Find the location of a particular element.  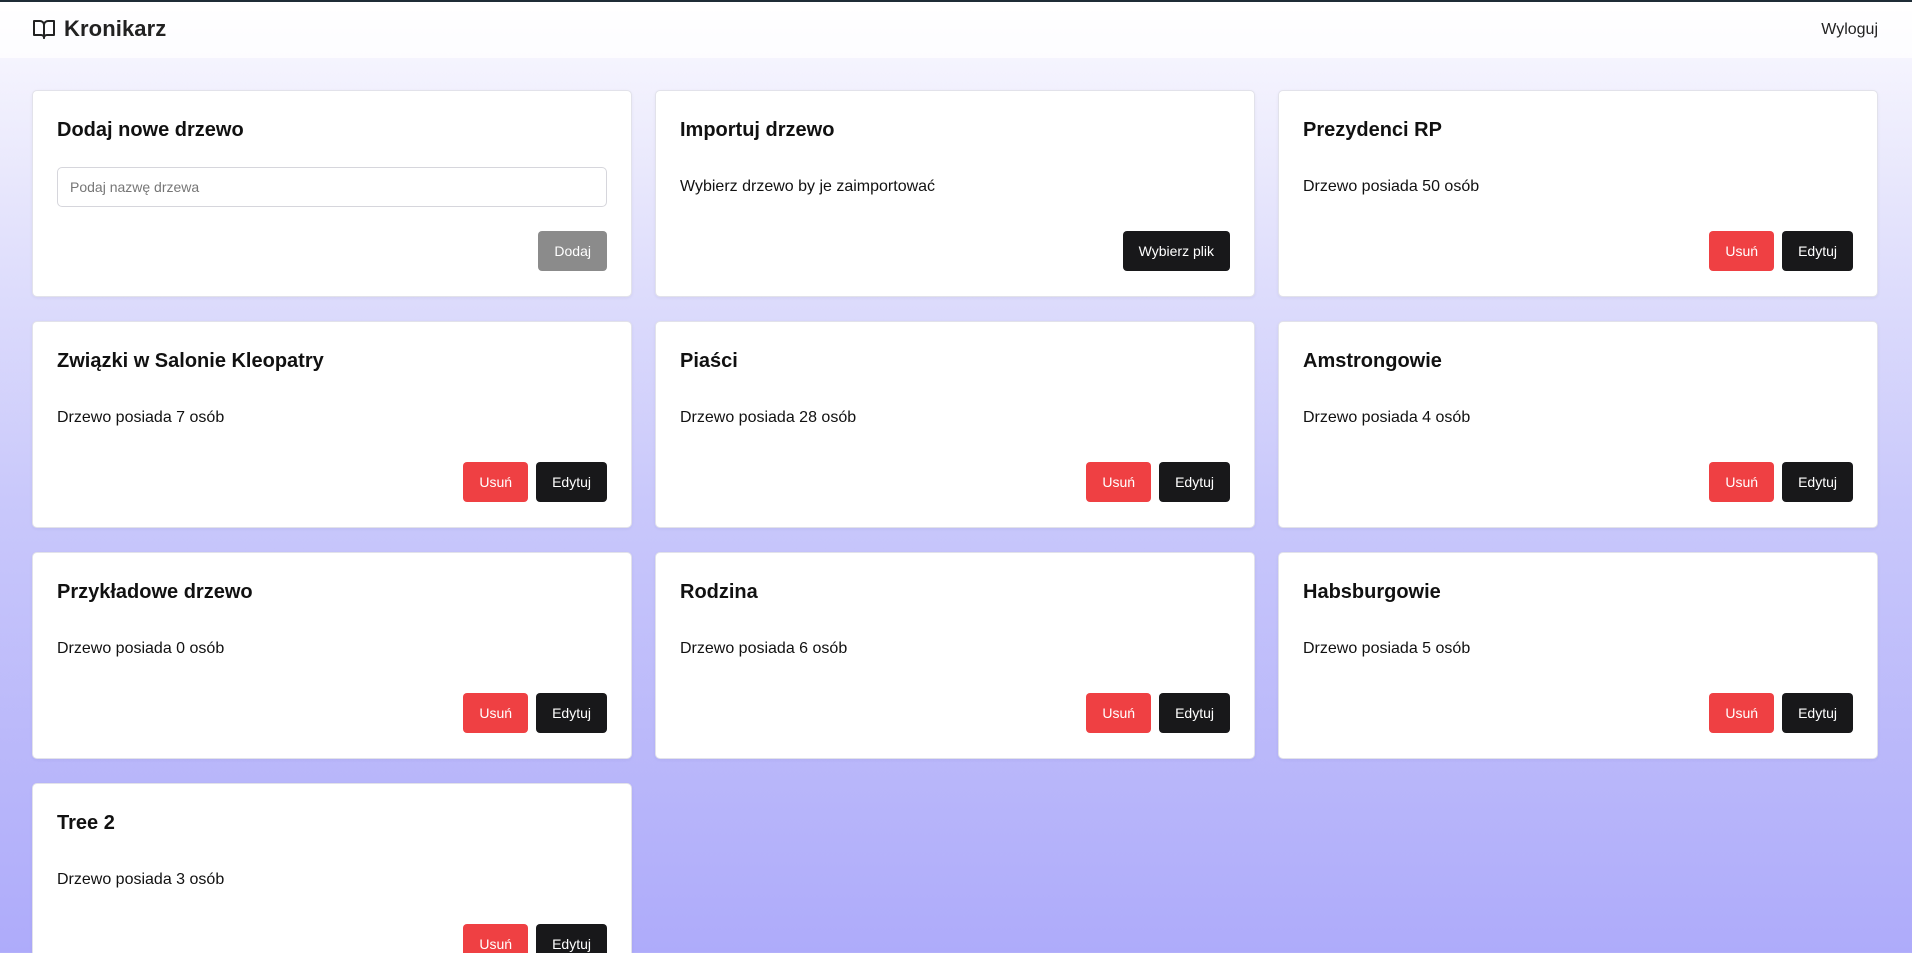

import-tree-description: Wybierz drzewo by je zaimportować is located at coordinates (808, 186).